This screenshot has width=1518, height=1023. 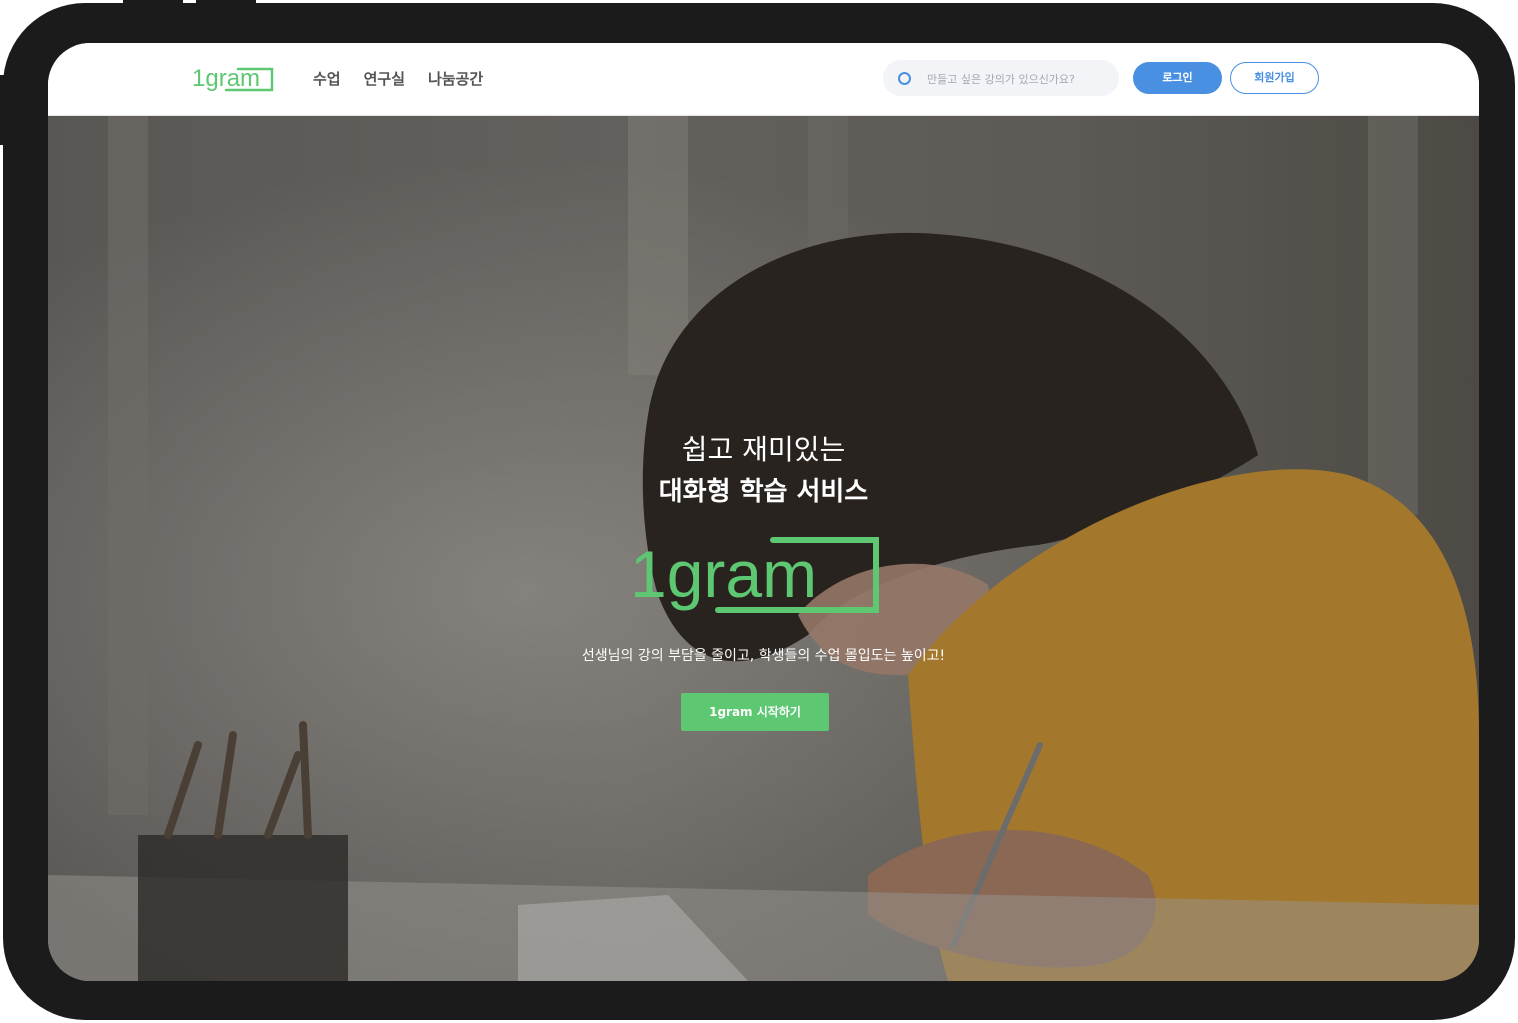 What do you see at coordinates (327, 78) in the screenshot?
I see `nav-item-class: 수업` at bounding box center [327, 78].